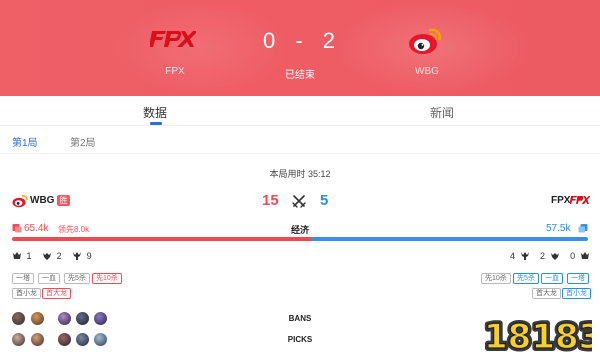  What do you see at coordinates (77, 278) in the screenshot?
I see `tag-first-five-left: 先5杀` at bounding box center [77, 278].